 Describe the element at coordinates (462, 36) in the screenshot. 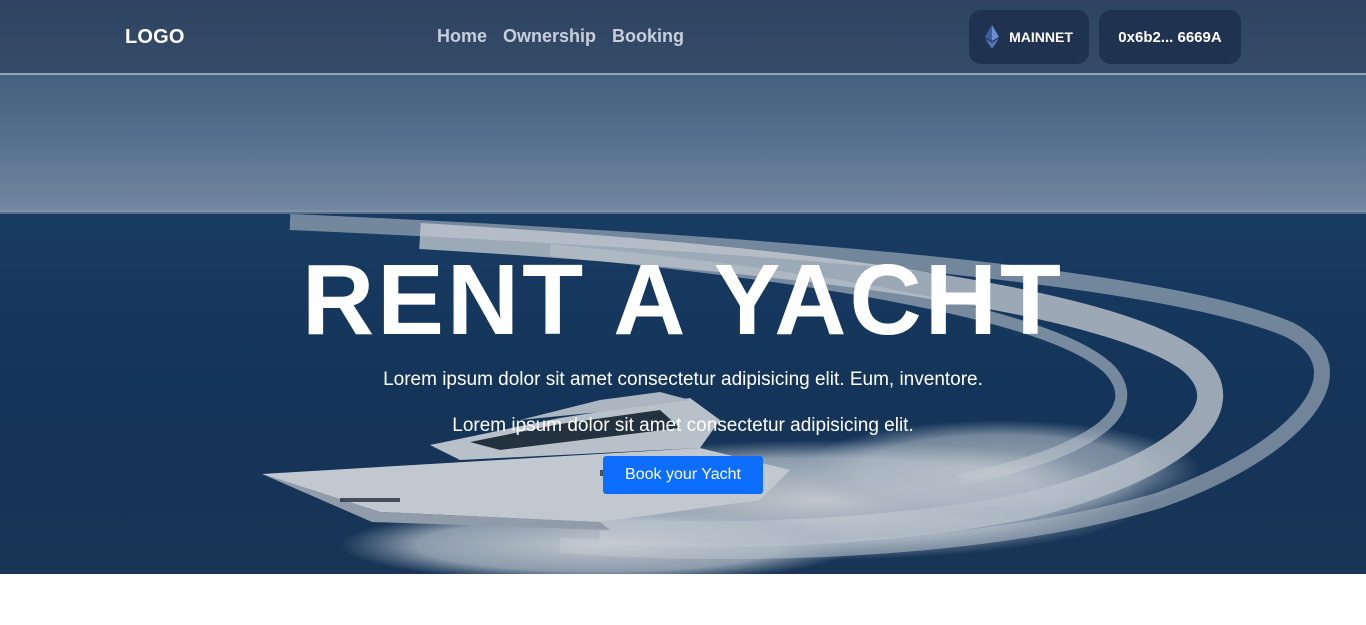

I see `nav-link-home: Home` at that location.